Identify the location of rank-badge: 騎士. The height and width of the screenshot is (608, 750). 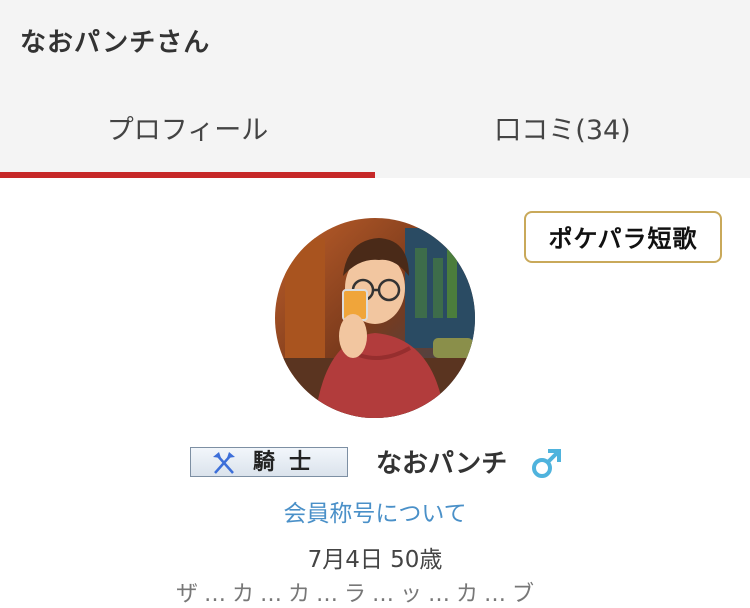
(269, 462).